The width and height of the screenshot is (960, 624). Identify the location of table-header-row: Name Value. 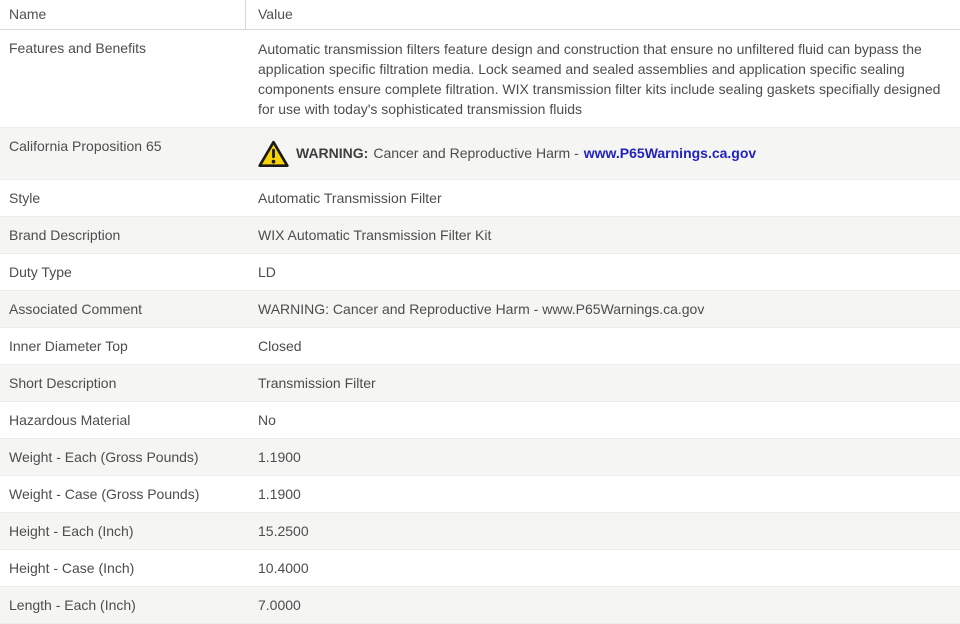
(480, 15).